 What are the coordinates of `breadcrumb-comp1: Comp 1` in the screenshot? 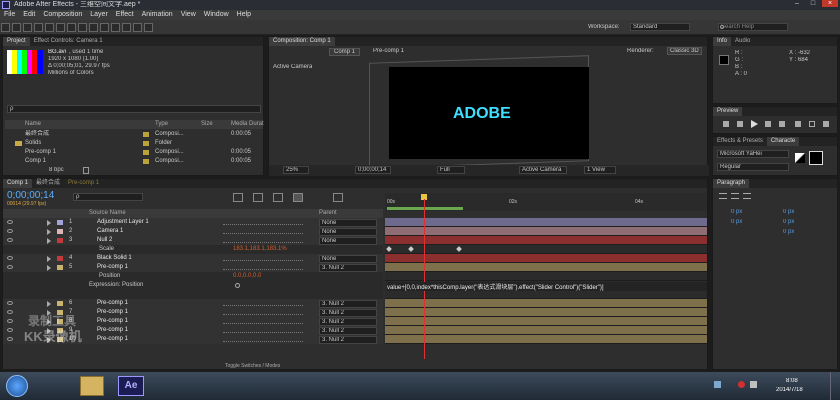 It's located at (345, 52).